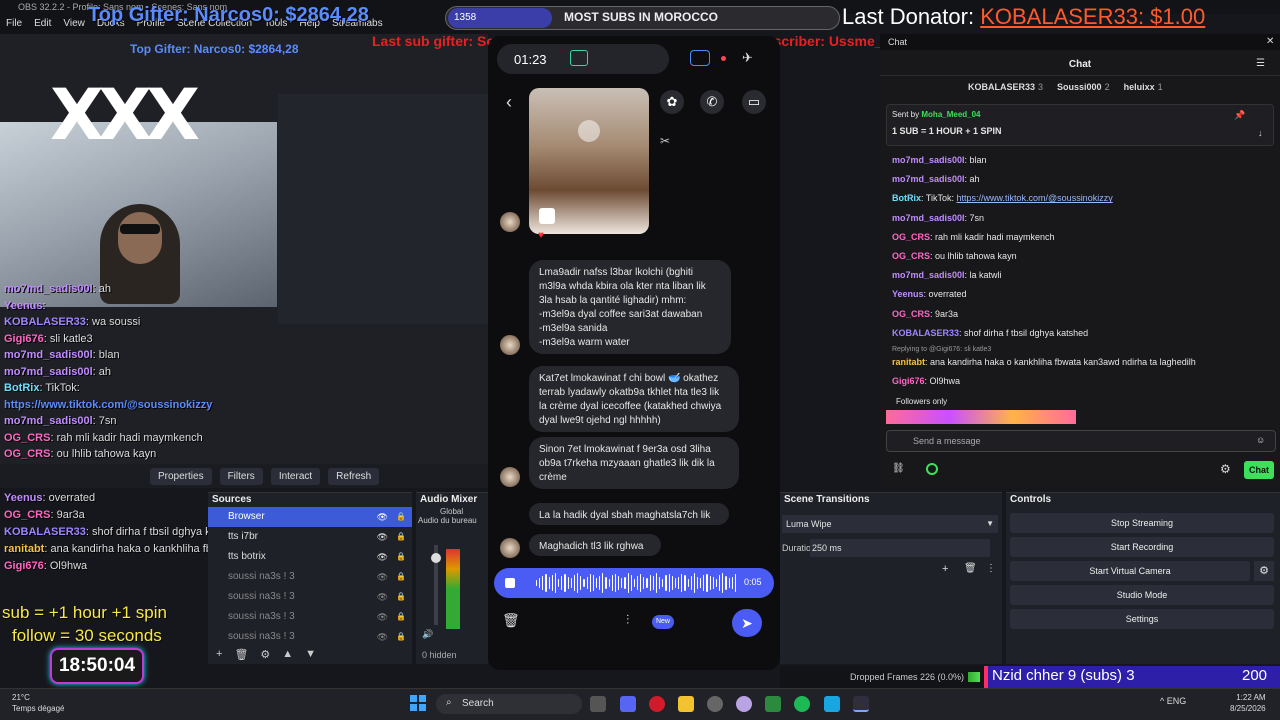 The image size is (1280, 720). What do you see at coordinates (991, 568) in the screenshot?
I see `more-options-icon: ⋮` at bounding box center [991, 568].